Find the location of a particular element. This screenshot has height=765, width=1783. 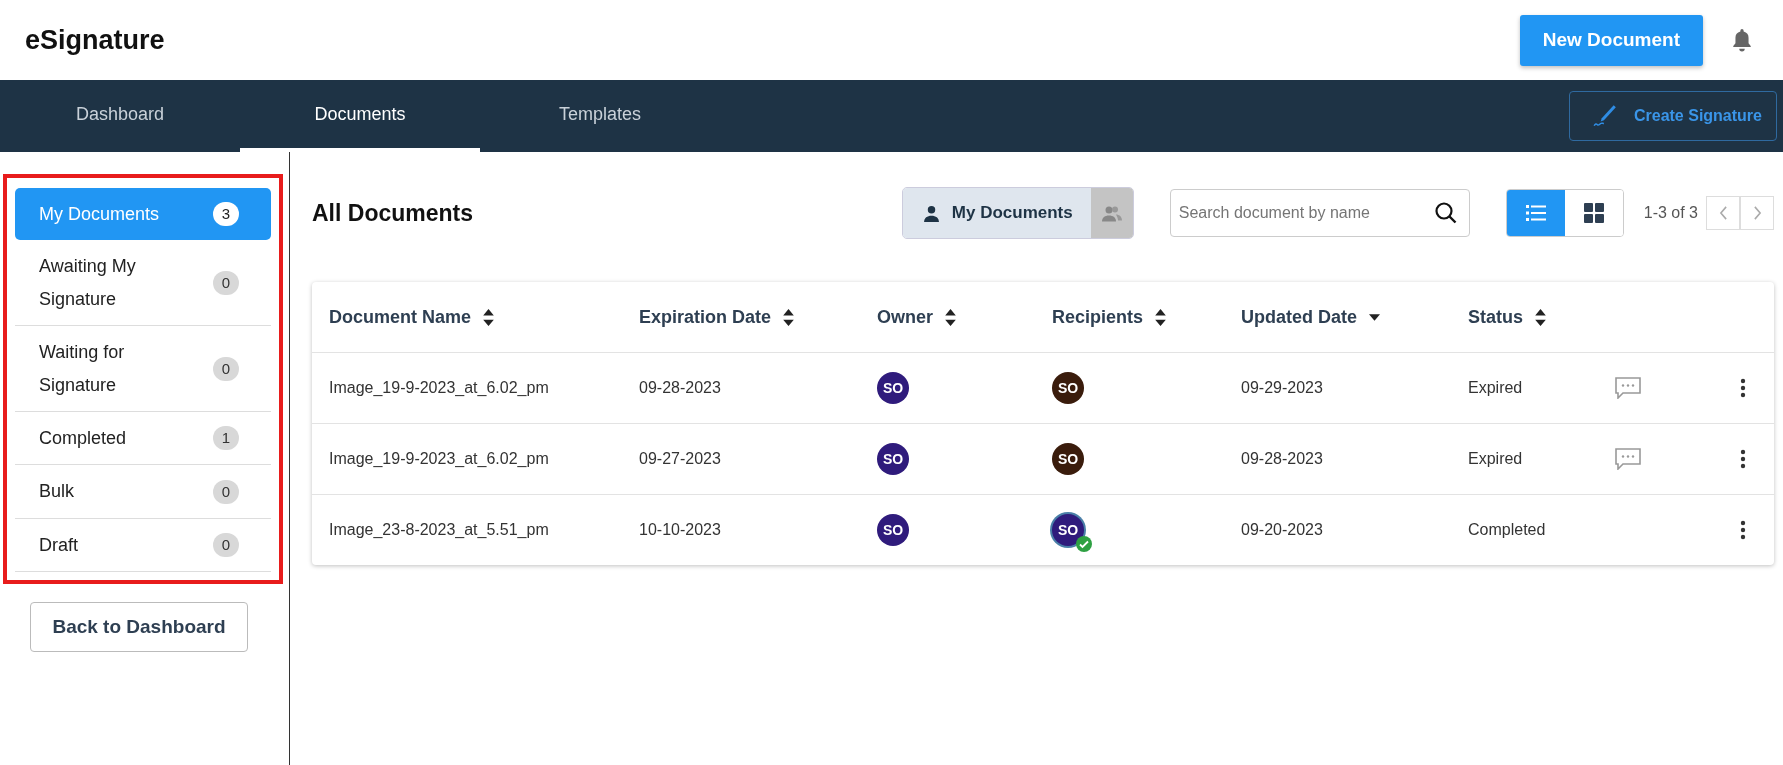

pagination-text: 1-3 of 3 is located at coordinates (1670, 213).